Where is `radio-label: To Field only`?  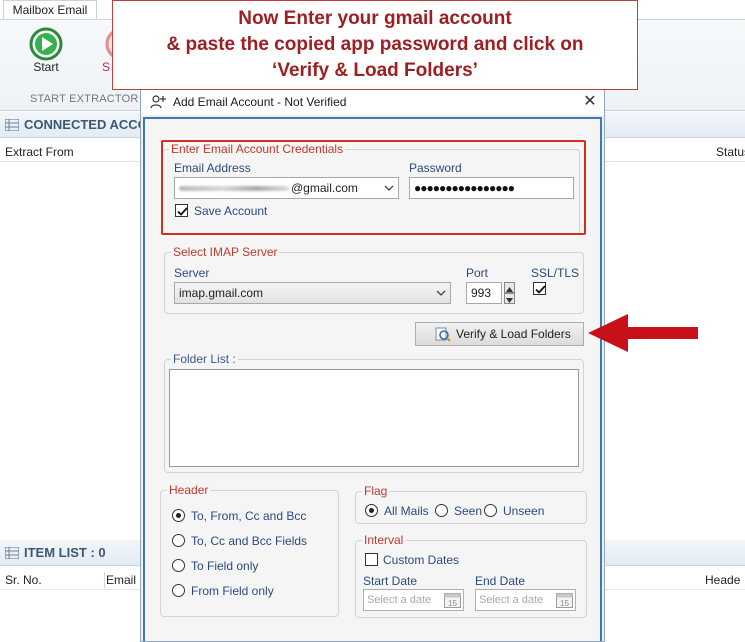
radio-label: To Field only is located at coordinates (225, 566).